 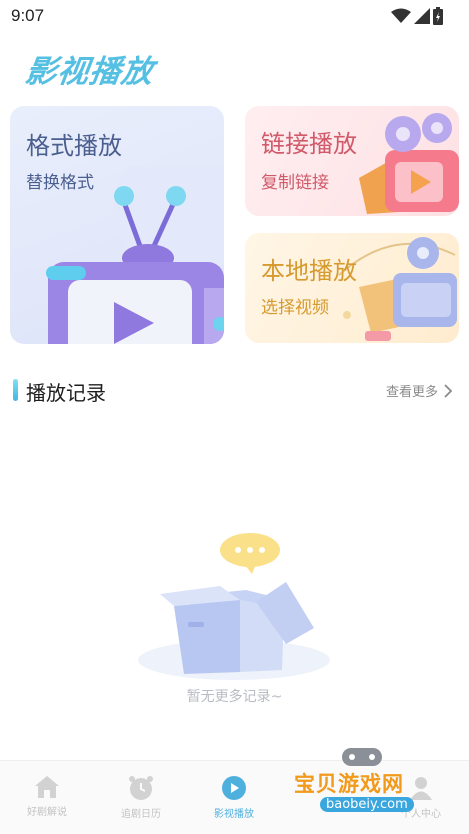 What do you see at coordinates (141, 814) in the screenshot?
I see `nav-label: 追剧日历` at bounding box center [141, 814].